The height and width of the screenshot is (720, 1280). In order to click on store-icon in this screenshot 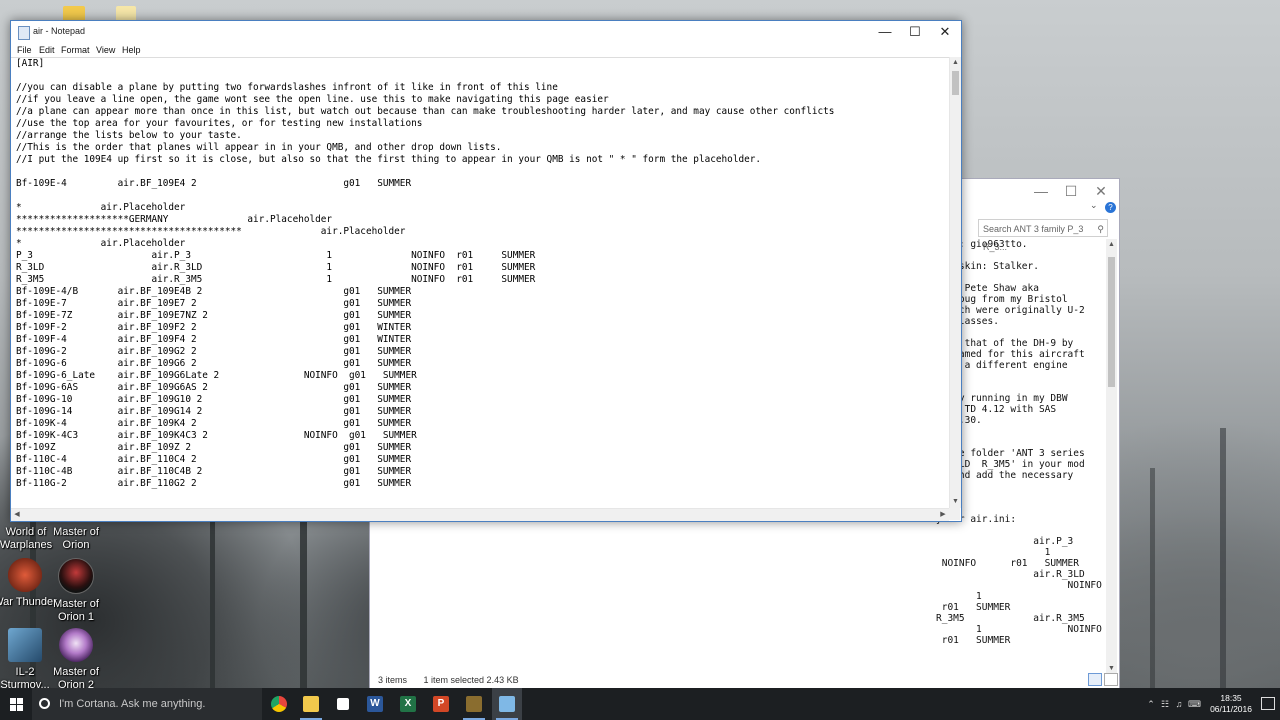, I will do `click(343, 704)`.